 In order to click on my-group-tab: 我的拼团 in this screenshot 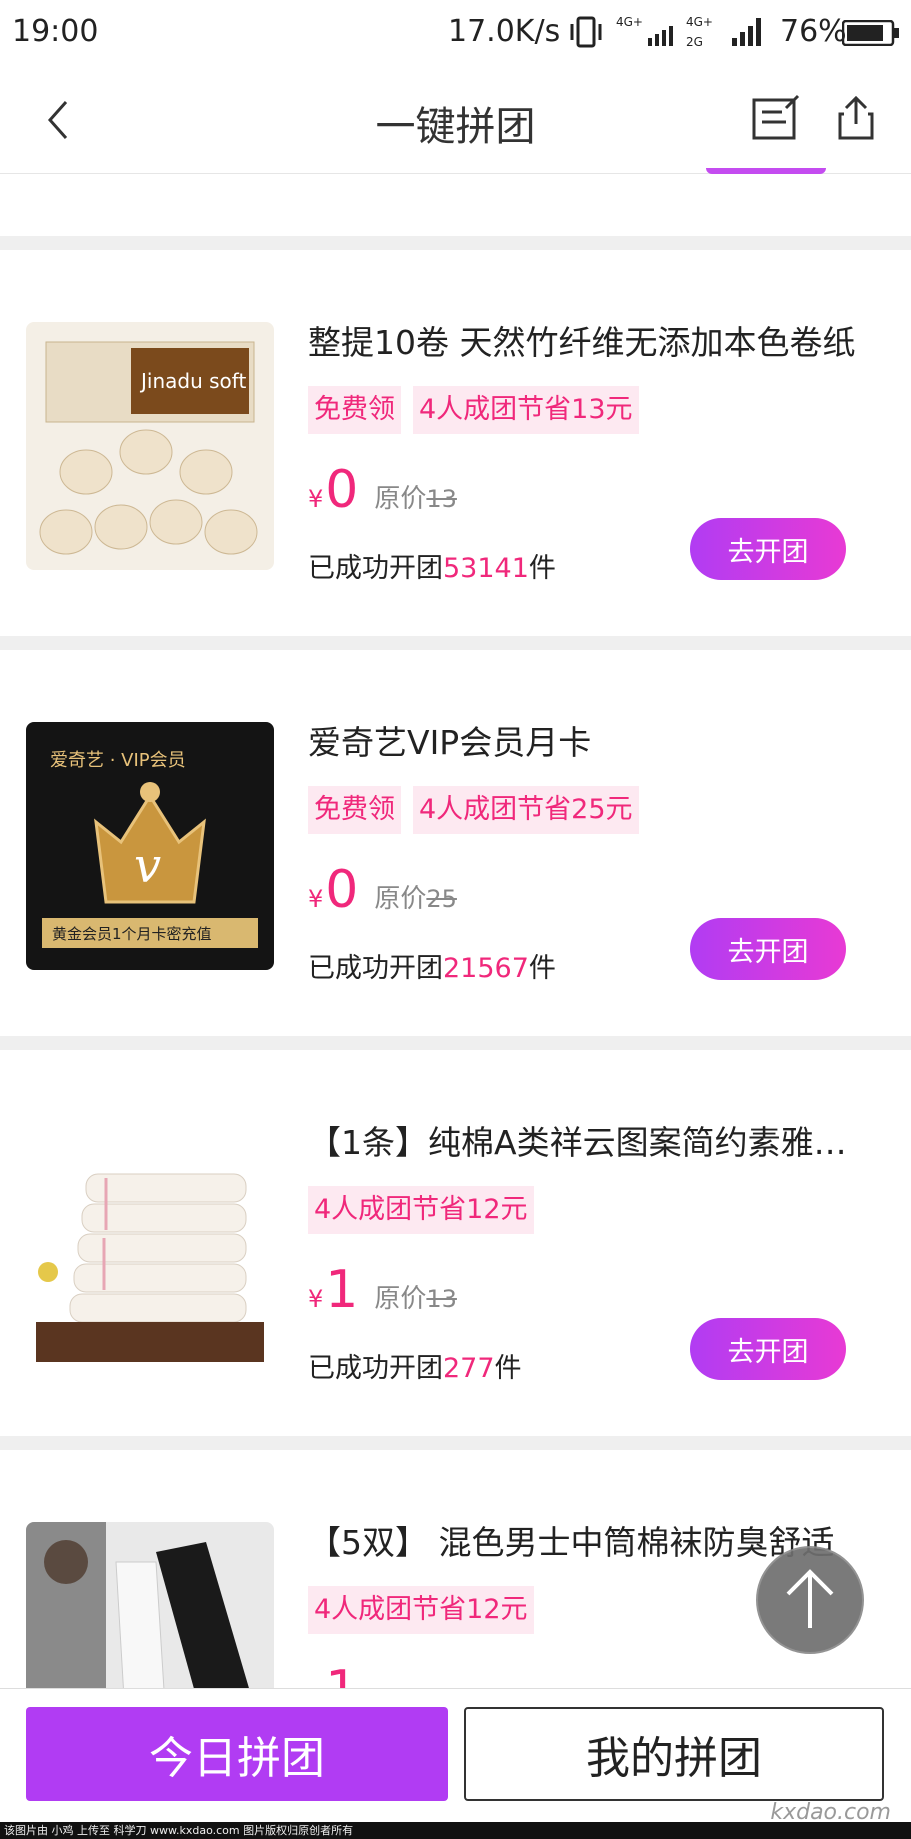, I will do `click(674, 1754)`.